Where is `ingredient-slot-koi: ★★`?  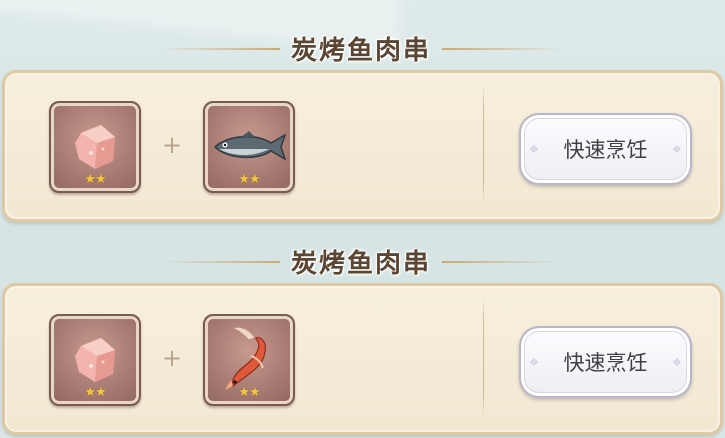
ingredient-slot-koi: ★★ is located at coordinates (249, 360).